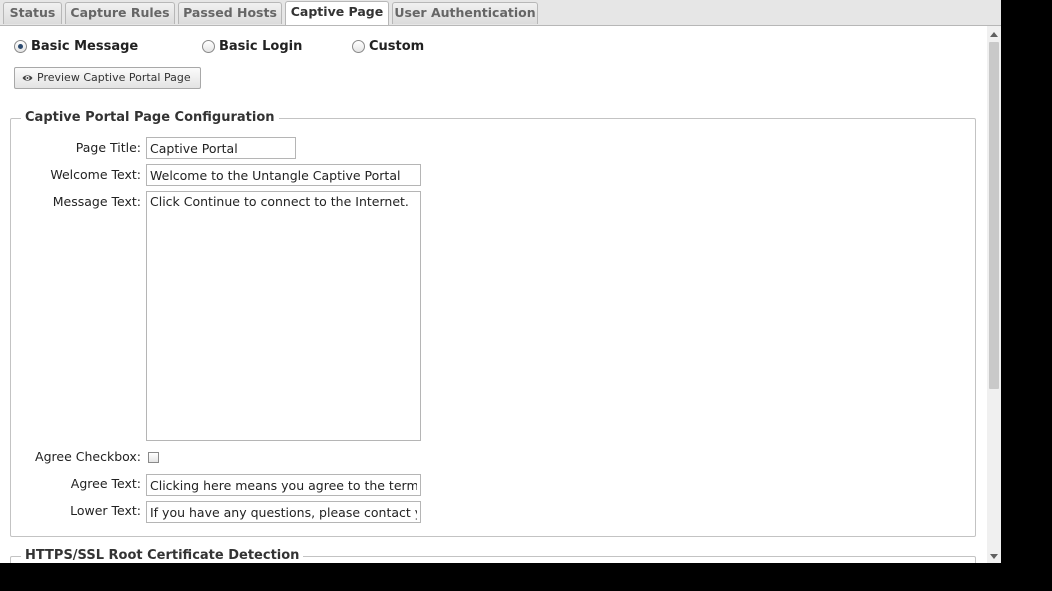 This screenshot has width=1052, height=591. Describe the element at coordinates (85, 46) in the screenshot. I see `radio-basic-message-label: Basic Message` at that location.